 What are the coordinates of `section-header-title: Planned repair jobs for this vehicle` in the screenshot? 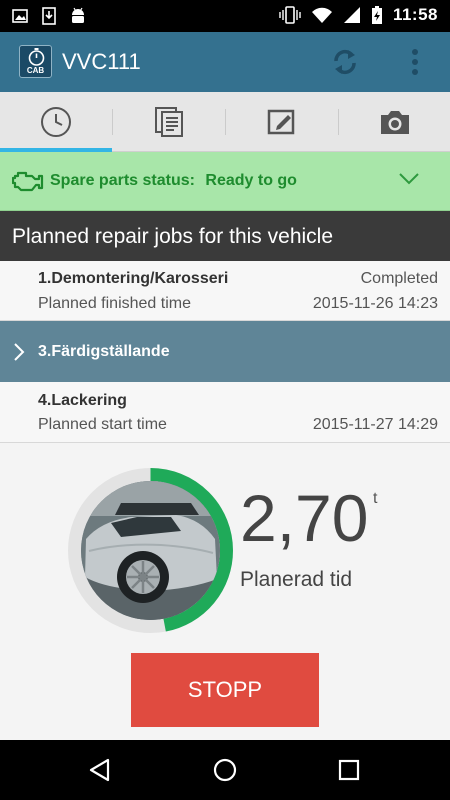 It's located at (173, 236).